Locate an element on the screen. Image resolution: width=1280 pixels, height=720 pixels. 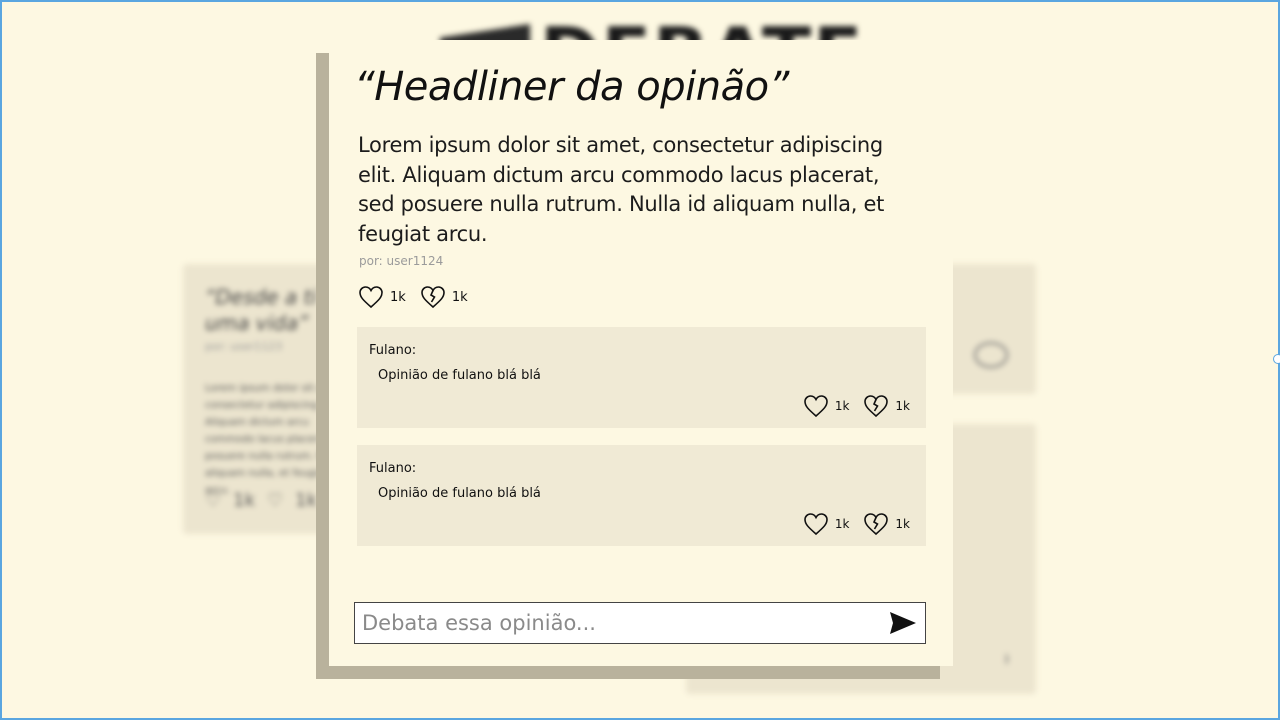
heart-icon: ♡ is located at coordinates (213, 500).